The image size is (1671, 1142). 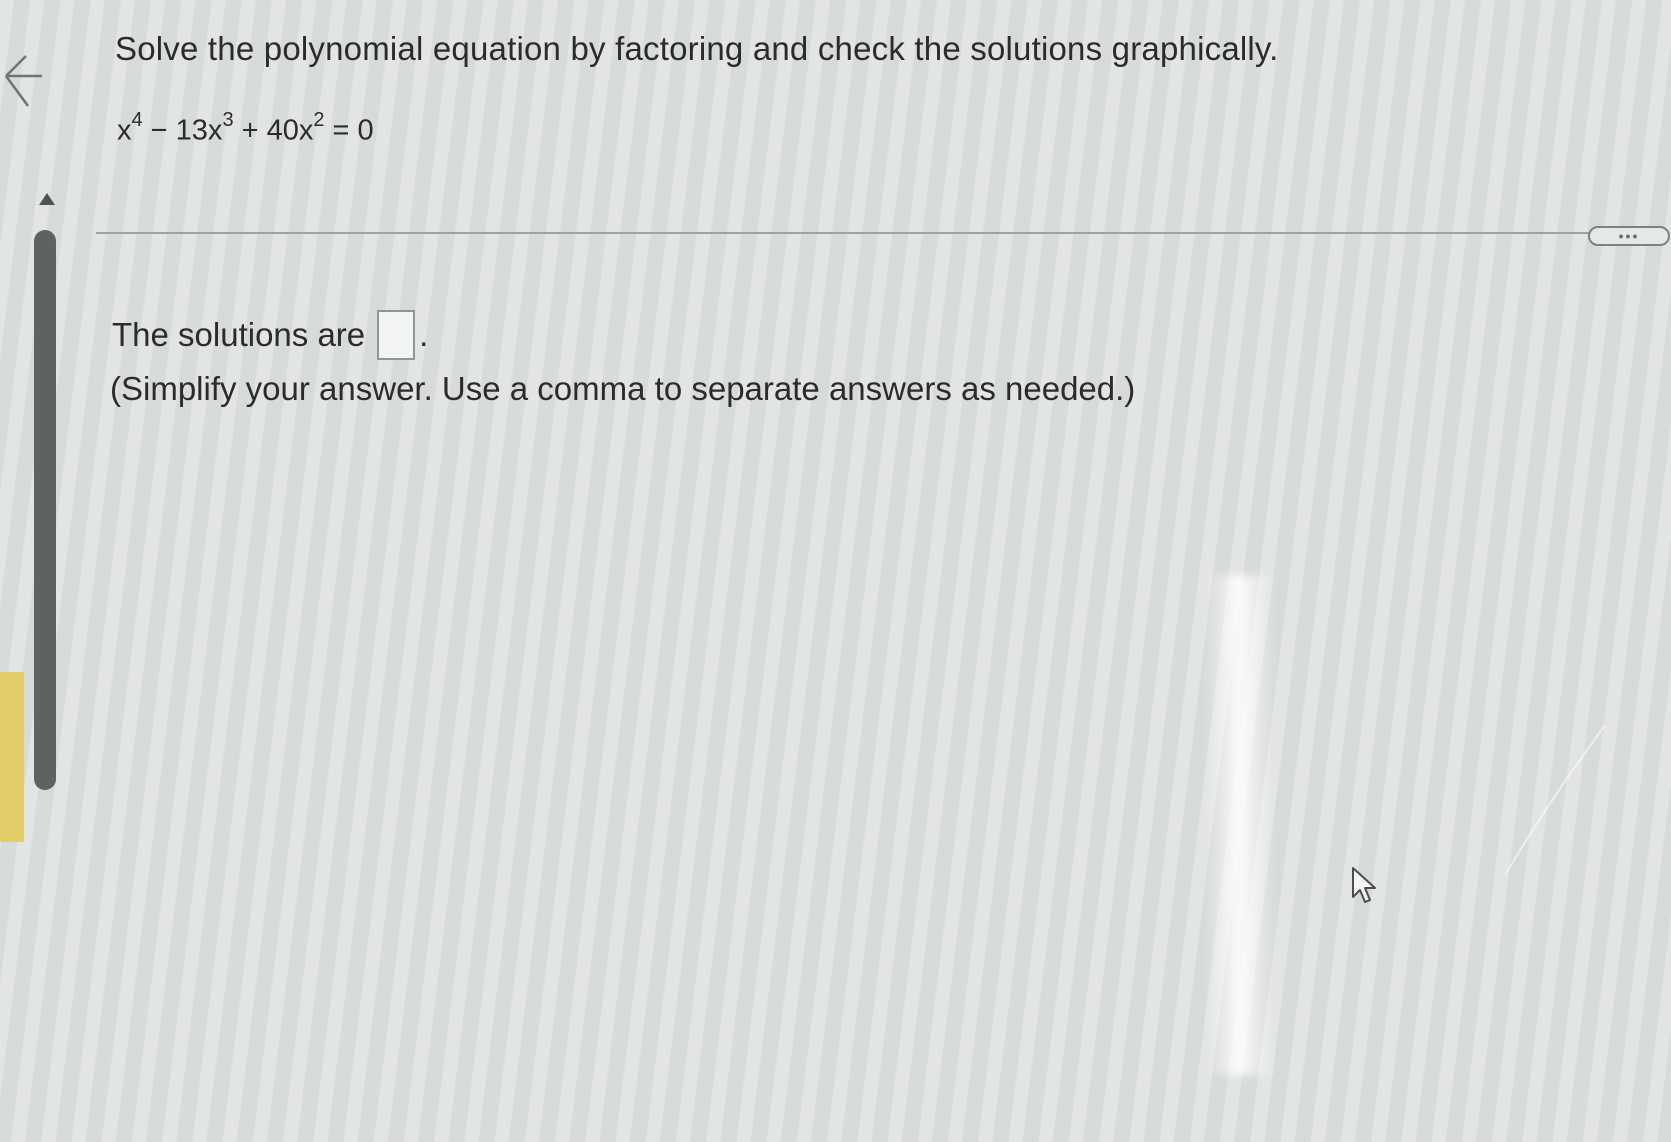 I want to click on answer-suffix: ., so click(x=424, y=334).